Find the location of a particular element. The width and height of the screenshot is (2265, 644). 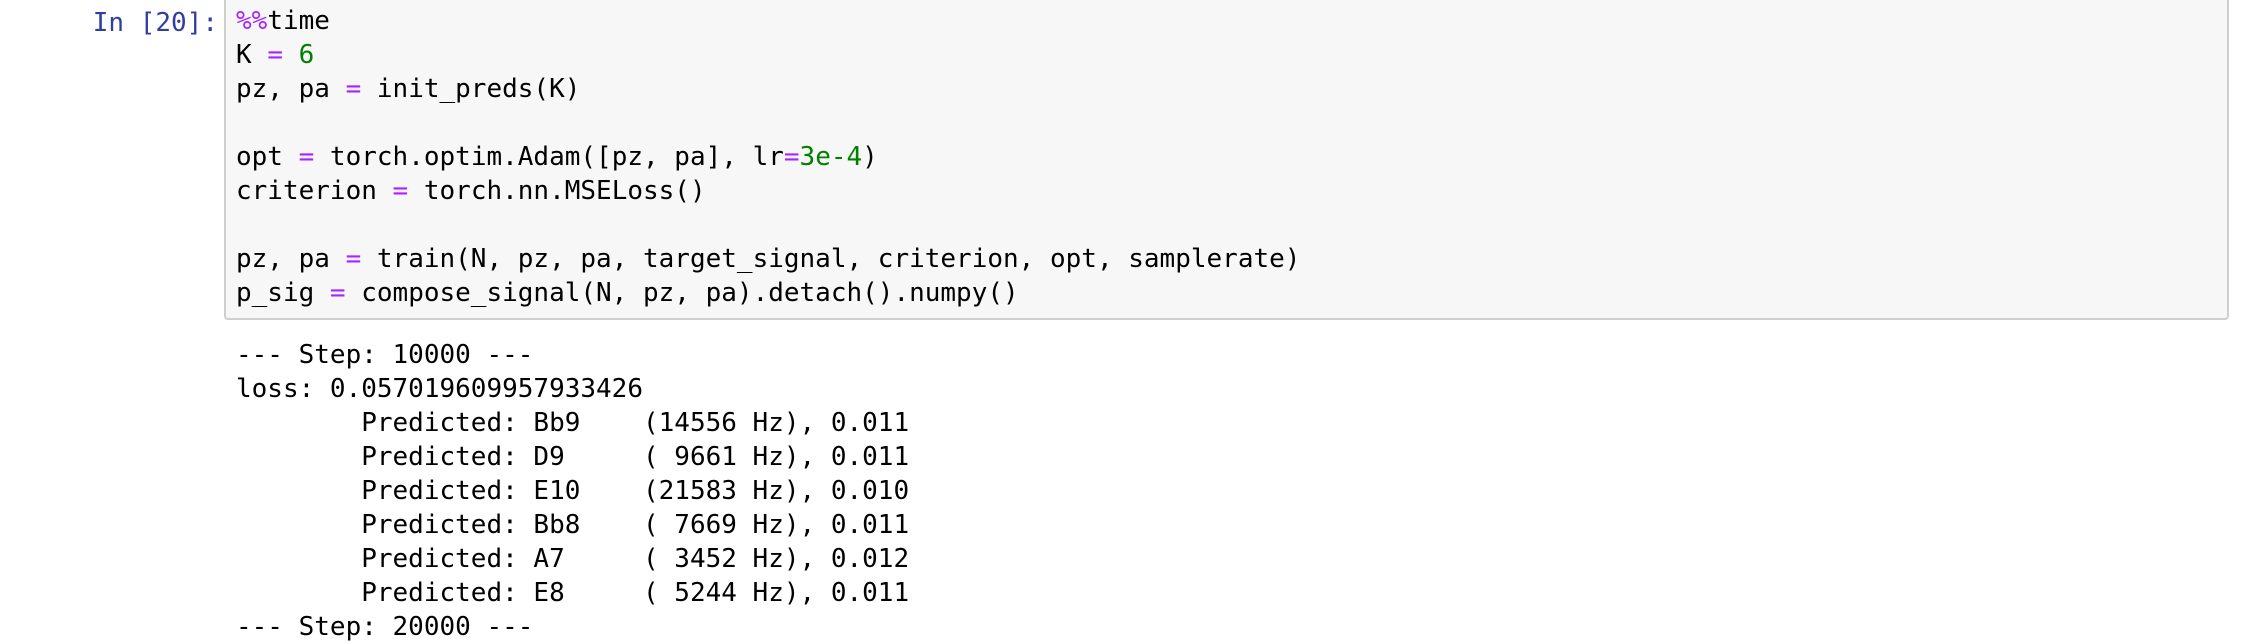

code-line: K = 6 is located at coordinates (768, 55).